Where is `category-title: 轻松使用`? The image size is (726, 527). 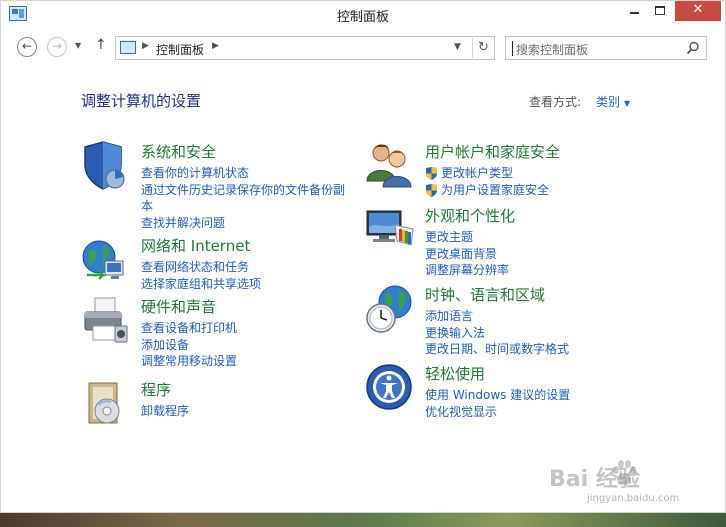
category-title: 轻松使用 is located at coordinates (455, 373).